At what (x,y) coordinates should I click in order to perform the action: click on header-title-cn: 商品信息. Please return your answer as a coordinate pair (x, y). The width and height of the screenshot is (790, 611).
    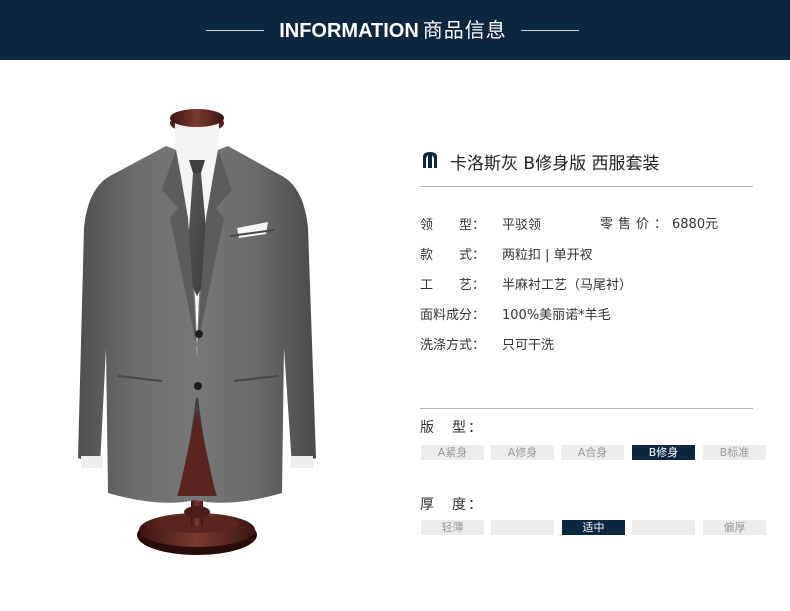
    Looking at the image, I should click on (464, 30).